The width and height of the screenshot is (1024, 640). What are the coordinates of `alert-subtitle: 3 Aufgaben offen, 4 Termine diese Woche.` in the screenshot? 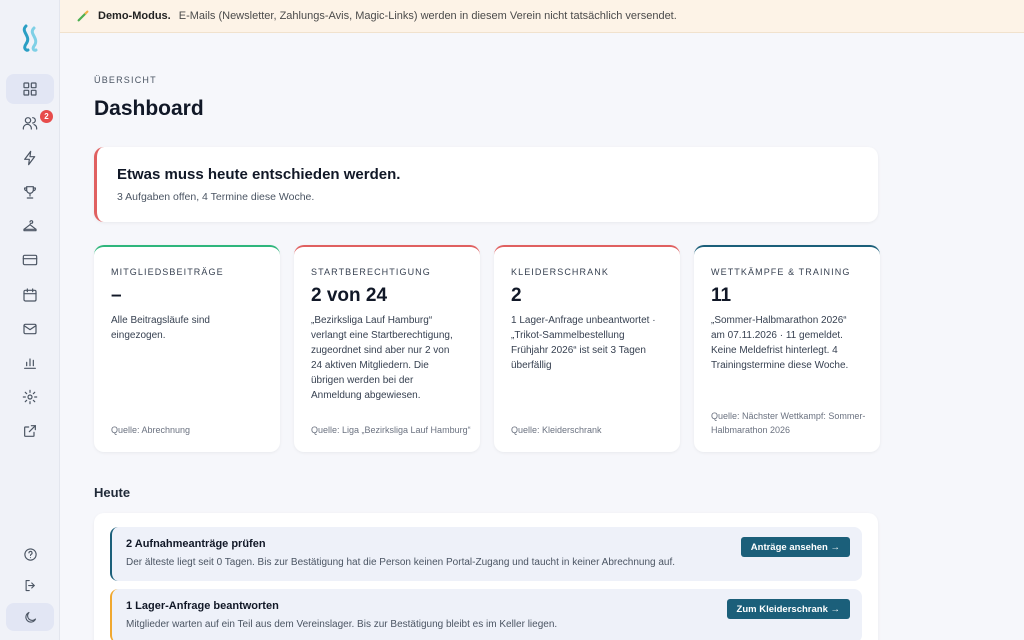 It's located at (216, 197).